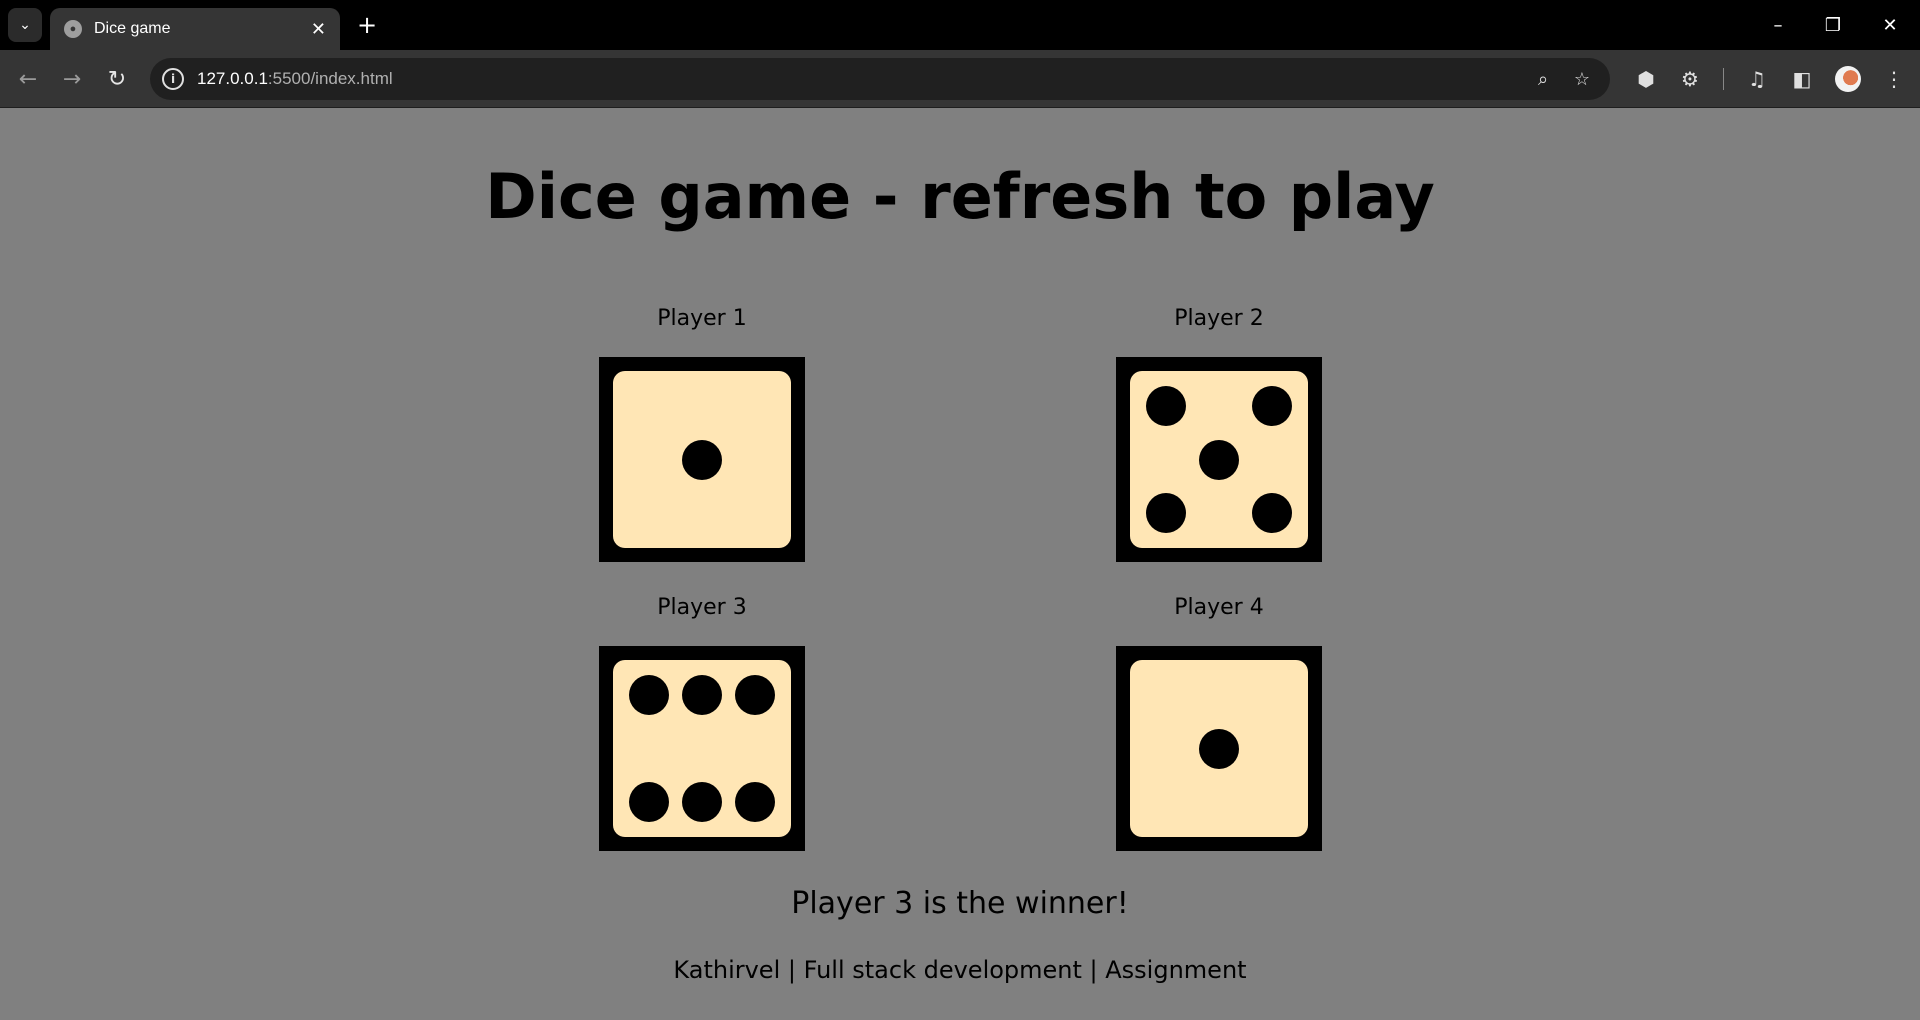 The width and height of the screenshot is (1920, 1020). I want to click on url-text: 127.0.0.1:5500/index.html, so click(295, 79).